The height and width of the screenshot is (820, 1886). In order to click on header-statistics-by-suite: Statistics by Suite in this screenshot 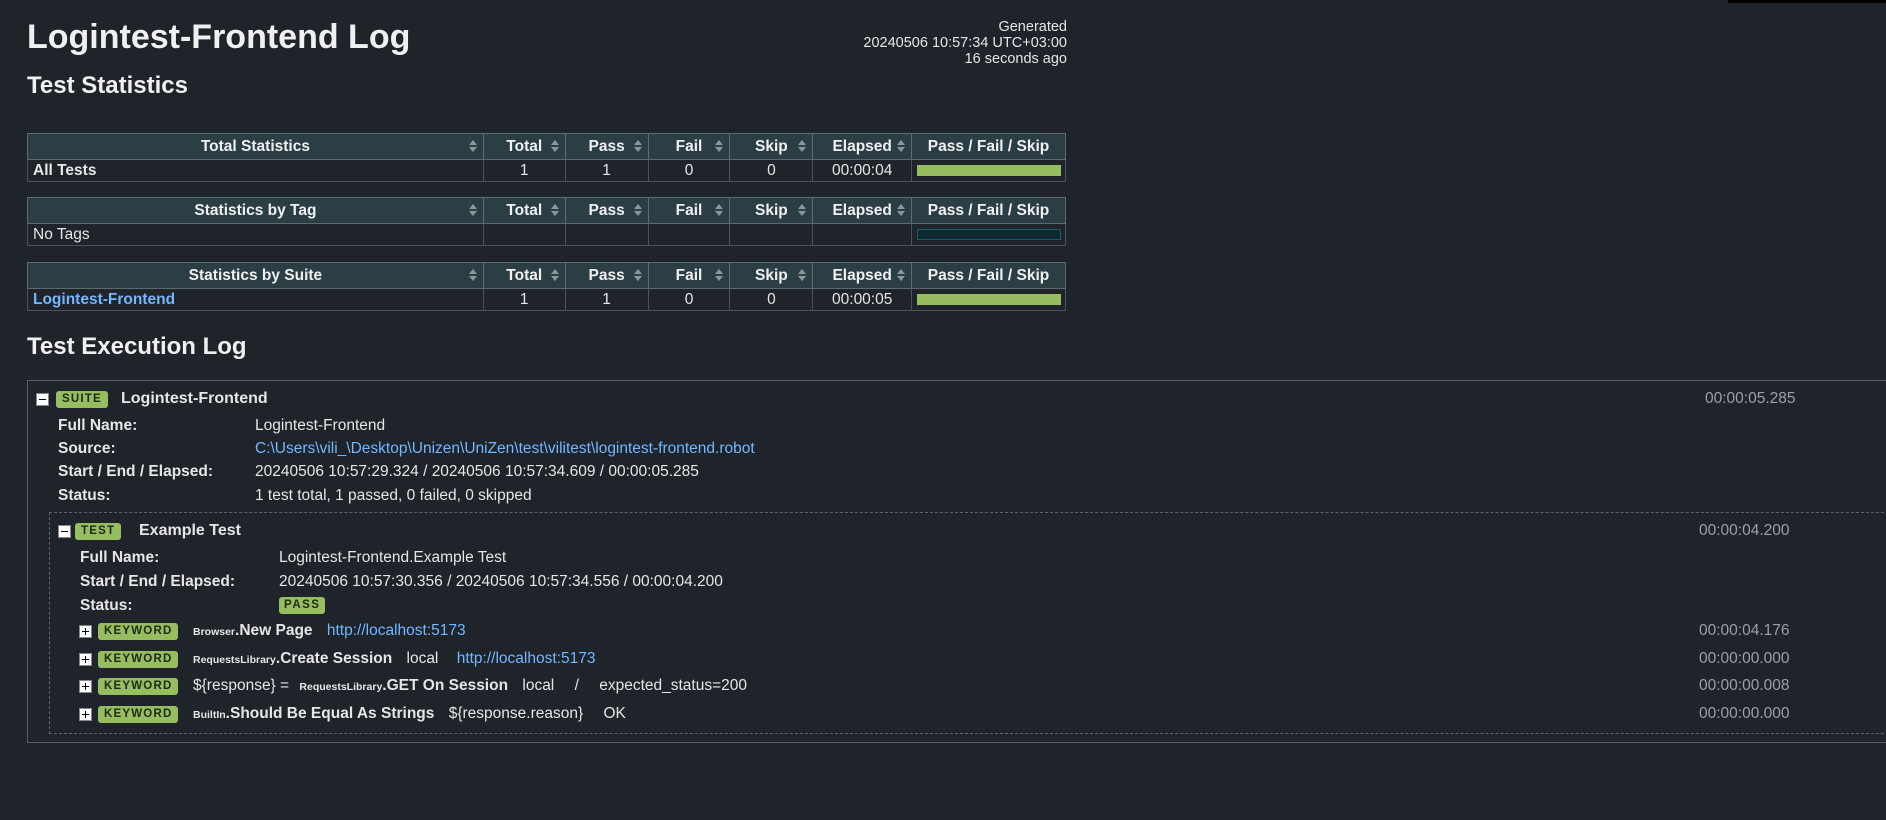, I will do `click(255, 275)`.